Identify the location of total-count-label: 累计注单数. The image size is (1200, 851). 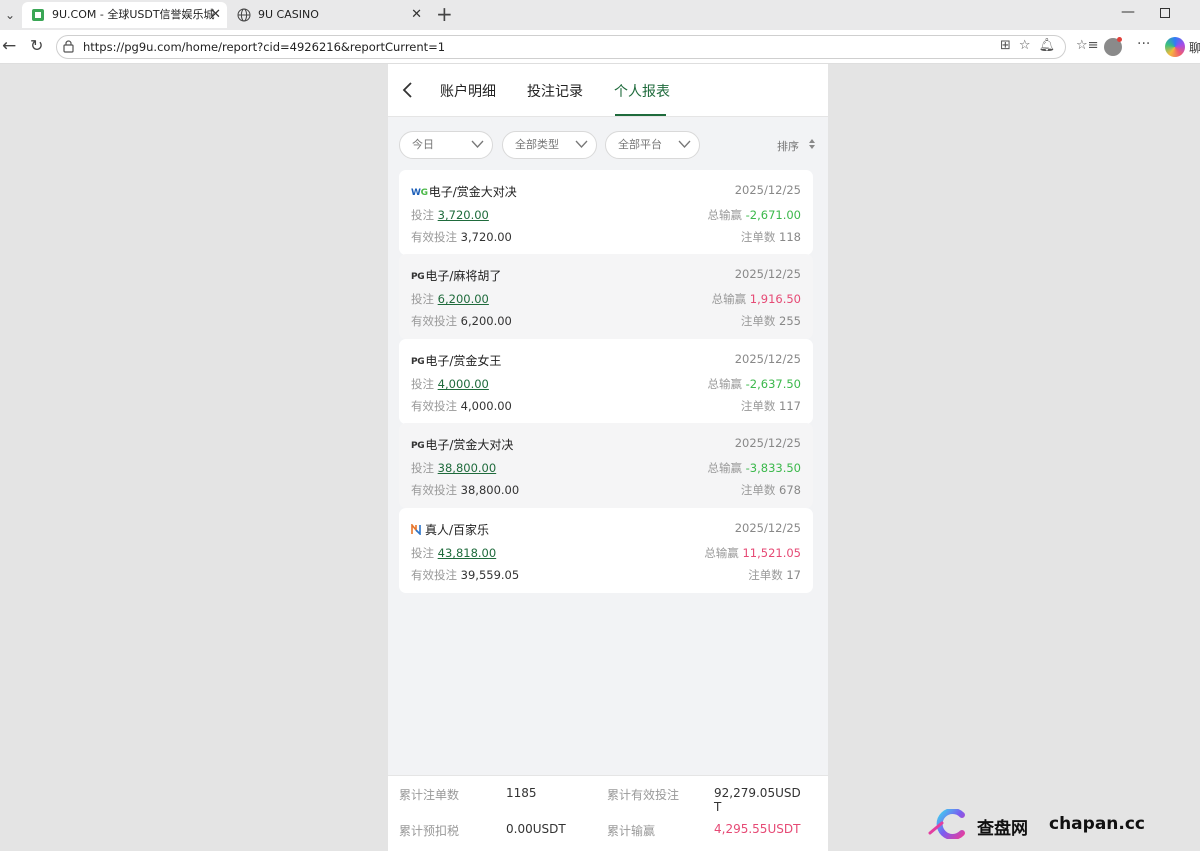
(429, 795).